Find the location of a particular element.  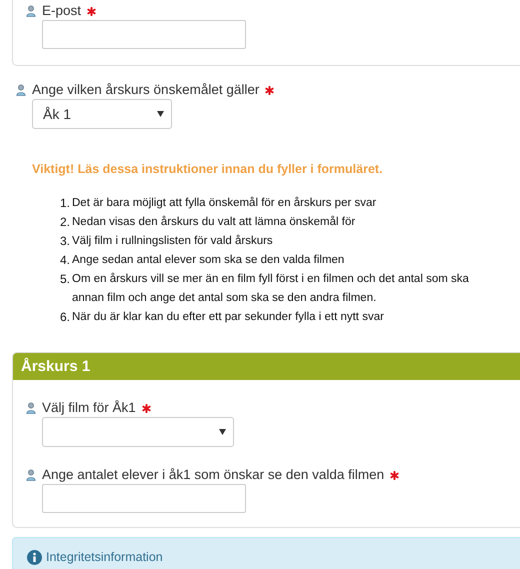

instruction-text: Välj film i rullningslisten för vald årskurs is located at coordinates (172, 241).